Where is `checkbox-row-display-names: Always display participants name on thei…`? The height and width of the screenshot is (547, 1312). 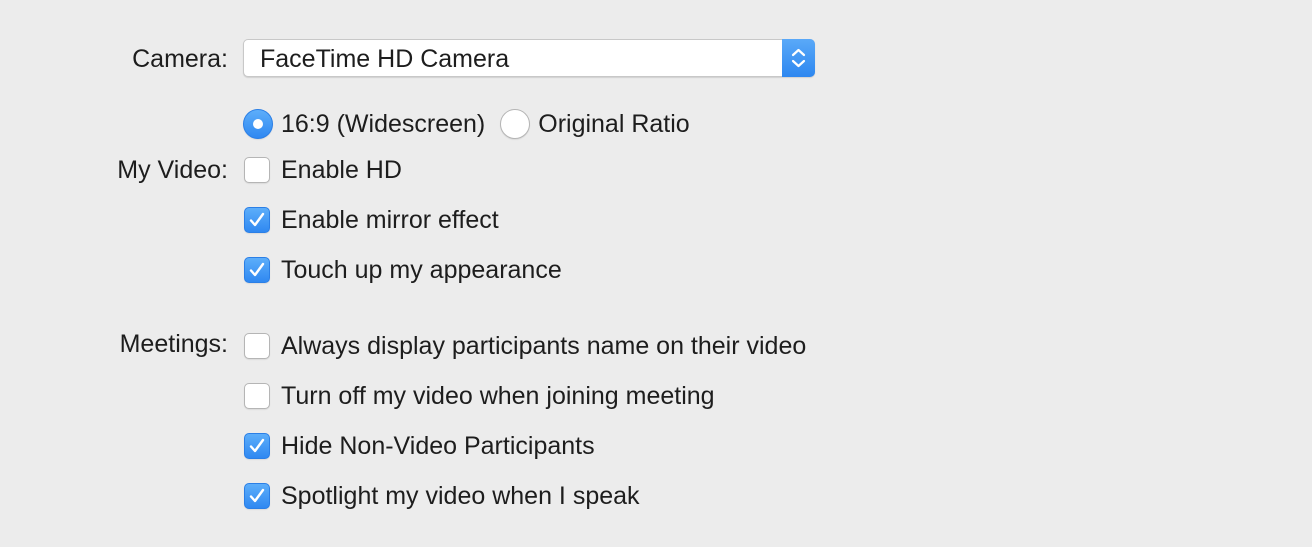
checkbox-row-display-names: Always display participants name on thei… is located at coordinates (525, 346).